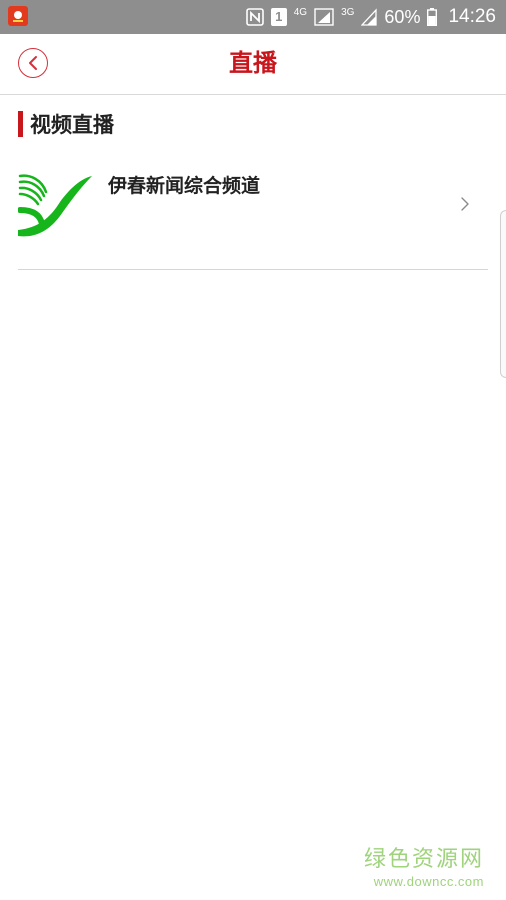 The height and width of the screenshot is (900, 506). What do you see at coordinates (184, 186) in the screenshot?
I see `channel-name: 伊春新闻综合频道` at bounding box center [184, 186].